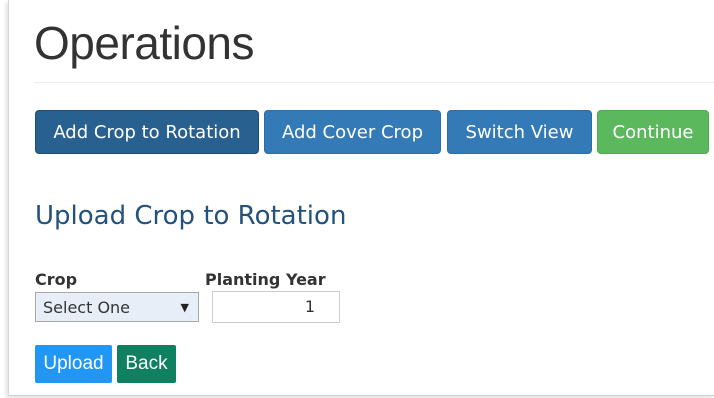 This screenshot has height=398, width=714. Describe the element at coordinates (374, 82) in the screenshot. I see `title-divider` at that location.